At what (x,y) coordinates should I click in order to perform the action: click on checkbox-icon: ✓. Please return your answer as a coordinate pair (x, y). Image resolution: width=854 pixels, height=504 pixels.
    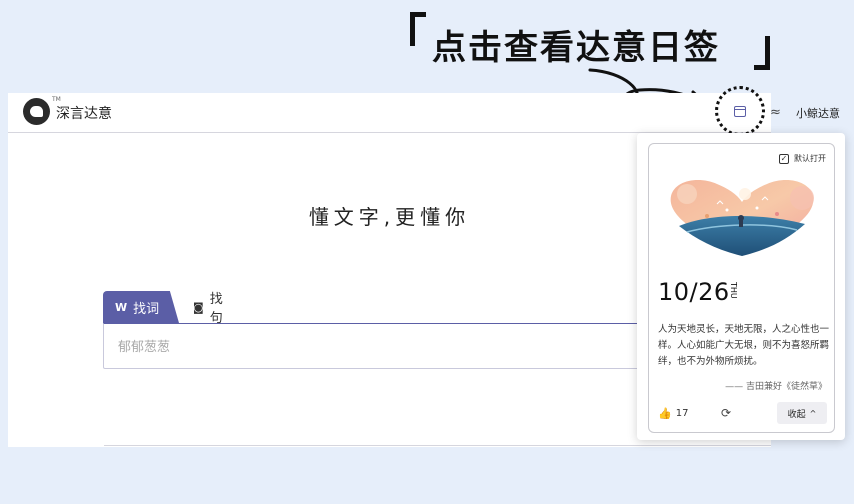
    Looking at the image, I should click on (784, 158).